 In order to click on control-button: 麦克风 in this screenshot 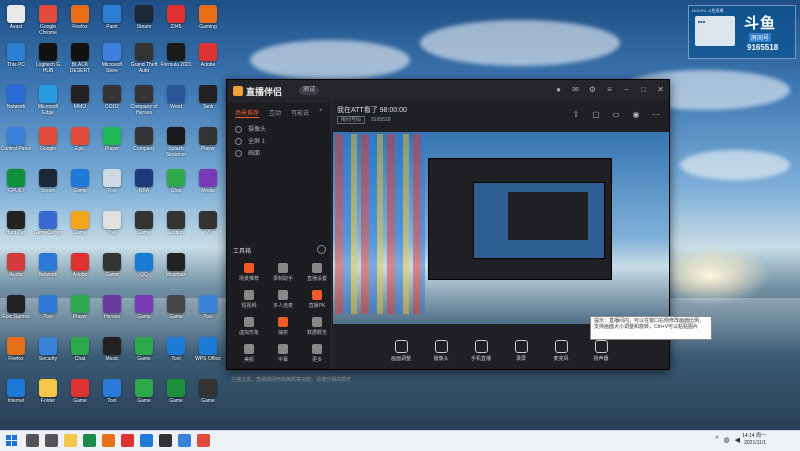, I will do `click(561, 353)`.